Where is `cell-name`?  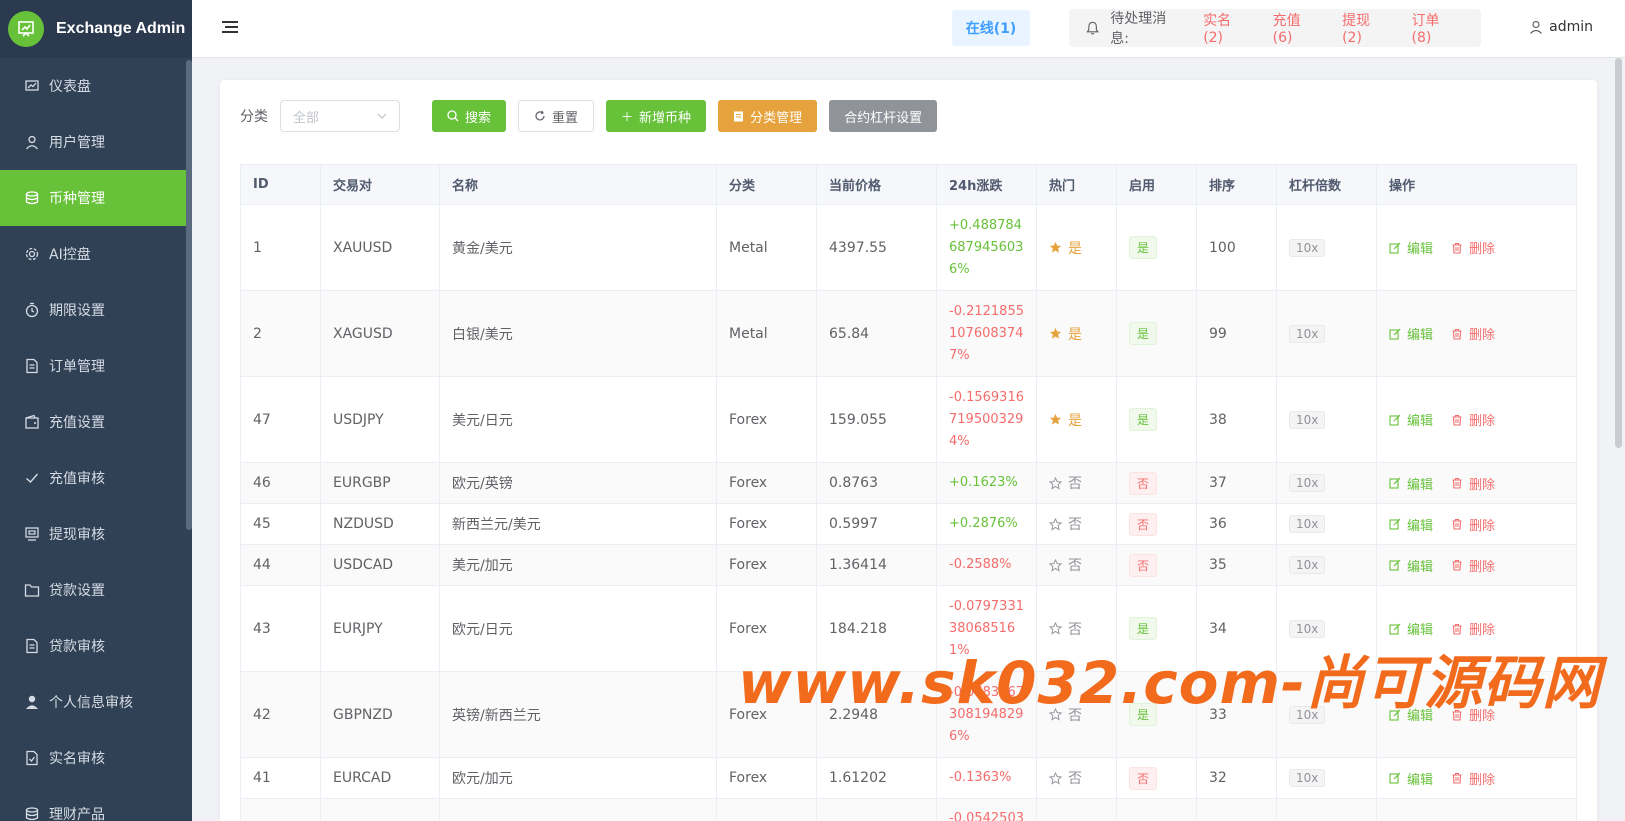
cell-name is located at coordinates (578, 809).